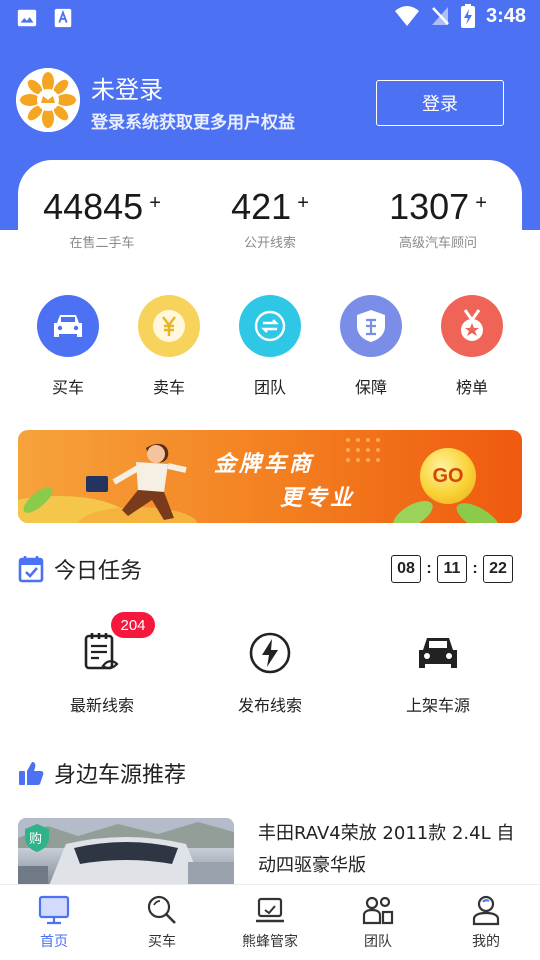  What do you see at coordinates (270, 910) in the screenshot?
I see `laptop-icon` at bounding box center [270, 910].